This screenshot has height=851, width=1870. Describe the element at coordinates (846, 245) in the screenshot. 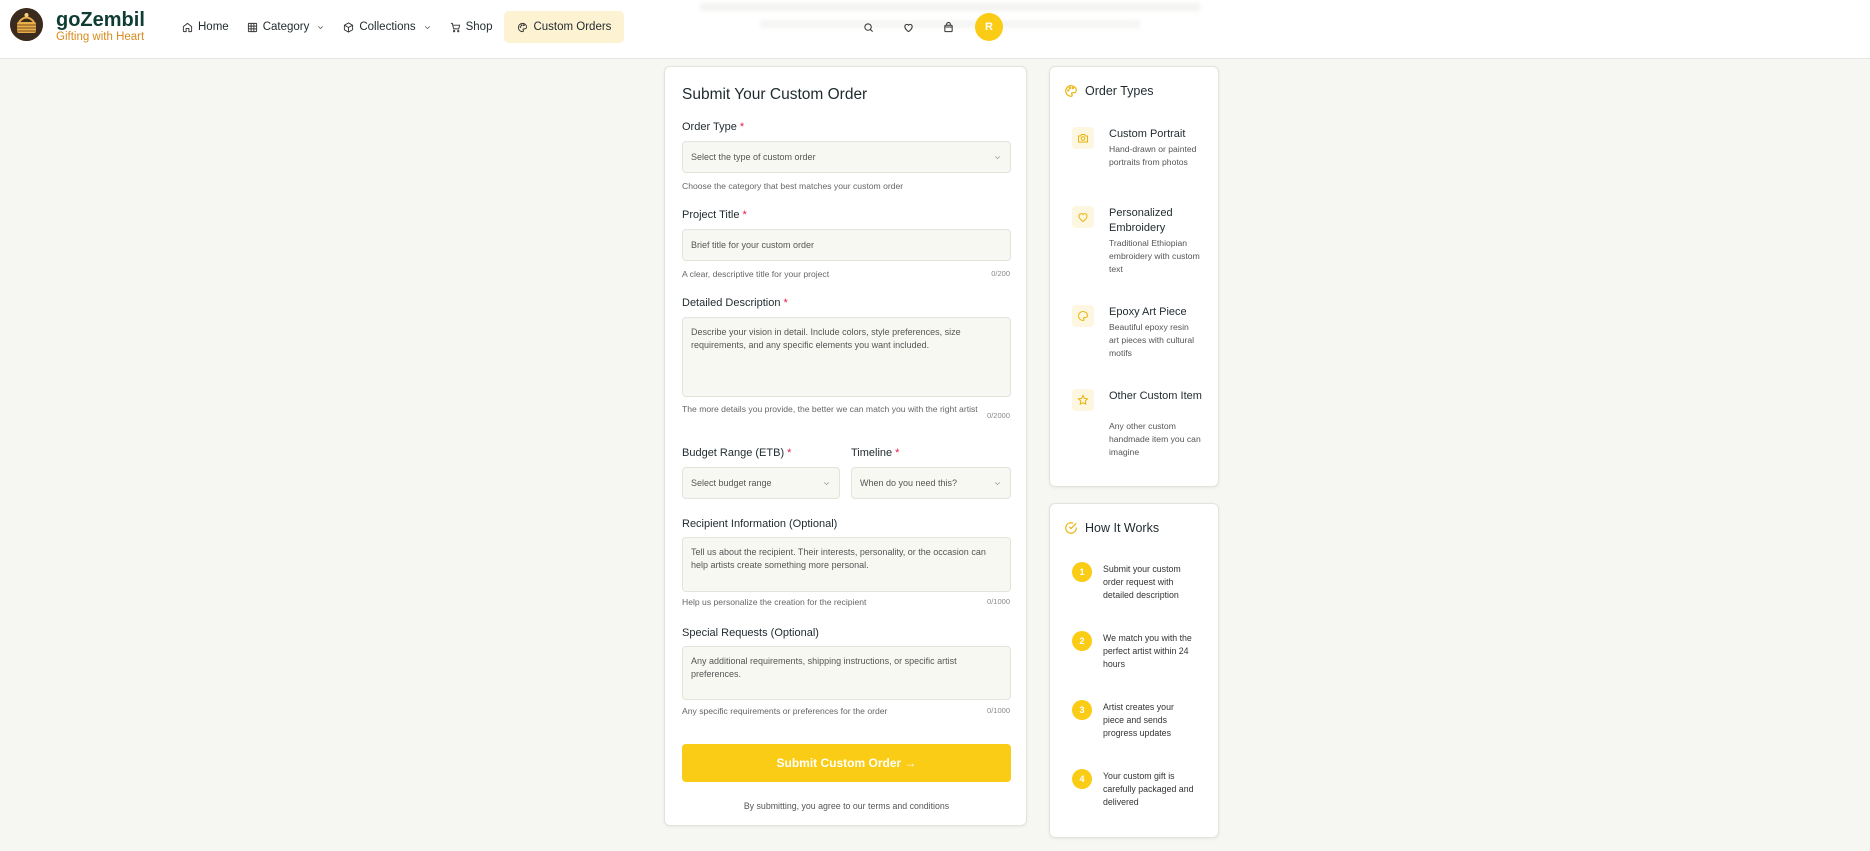

I see `project-title-input: Brief title for your custom order` at that location.